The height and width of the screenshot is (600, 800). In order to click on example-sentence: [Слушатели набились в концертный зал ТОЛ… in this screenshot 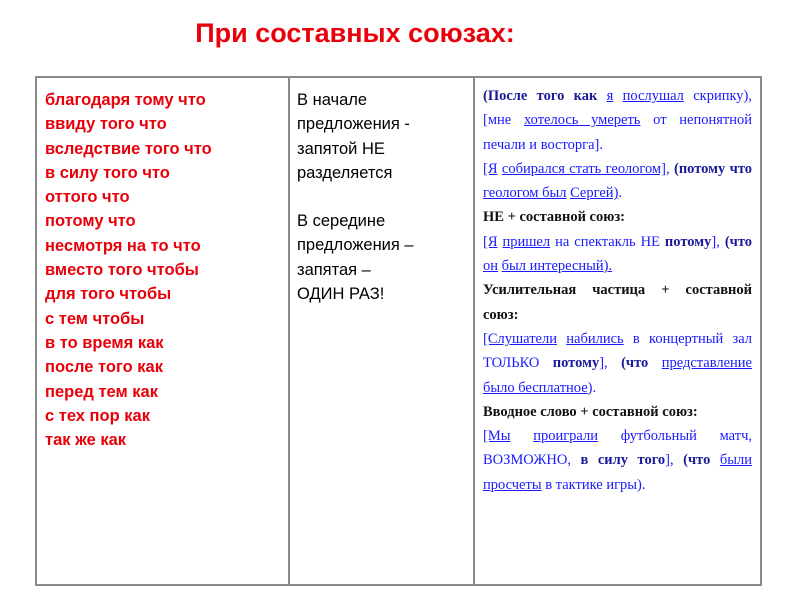, I will do `click(617, 363)`.